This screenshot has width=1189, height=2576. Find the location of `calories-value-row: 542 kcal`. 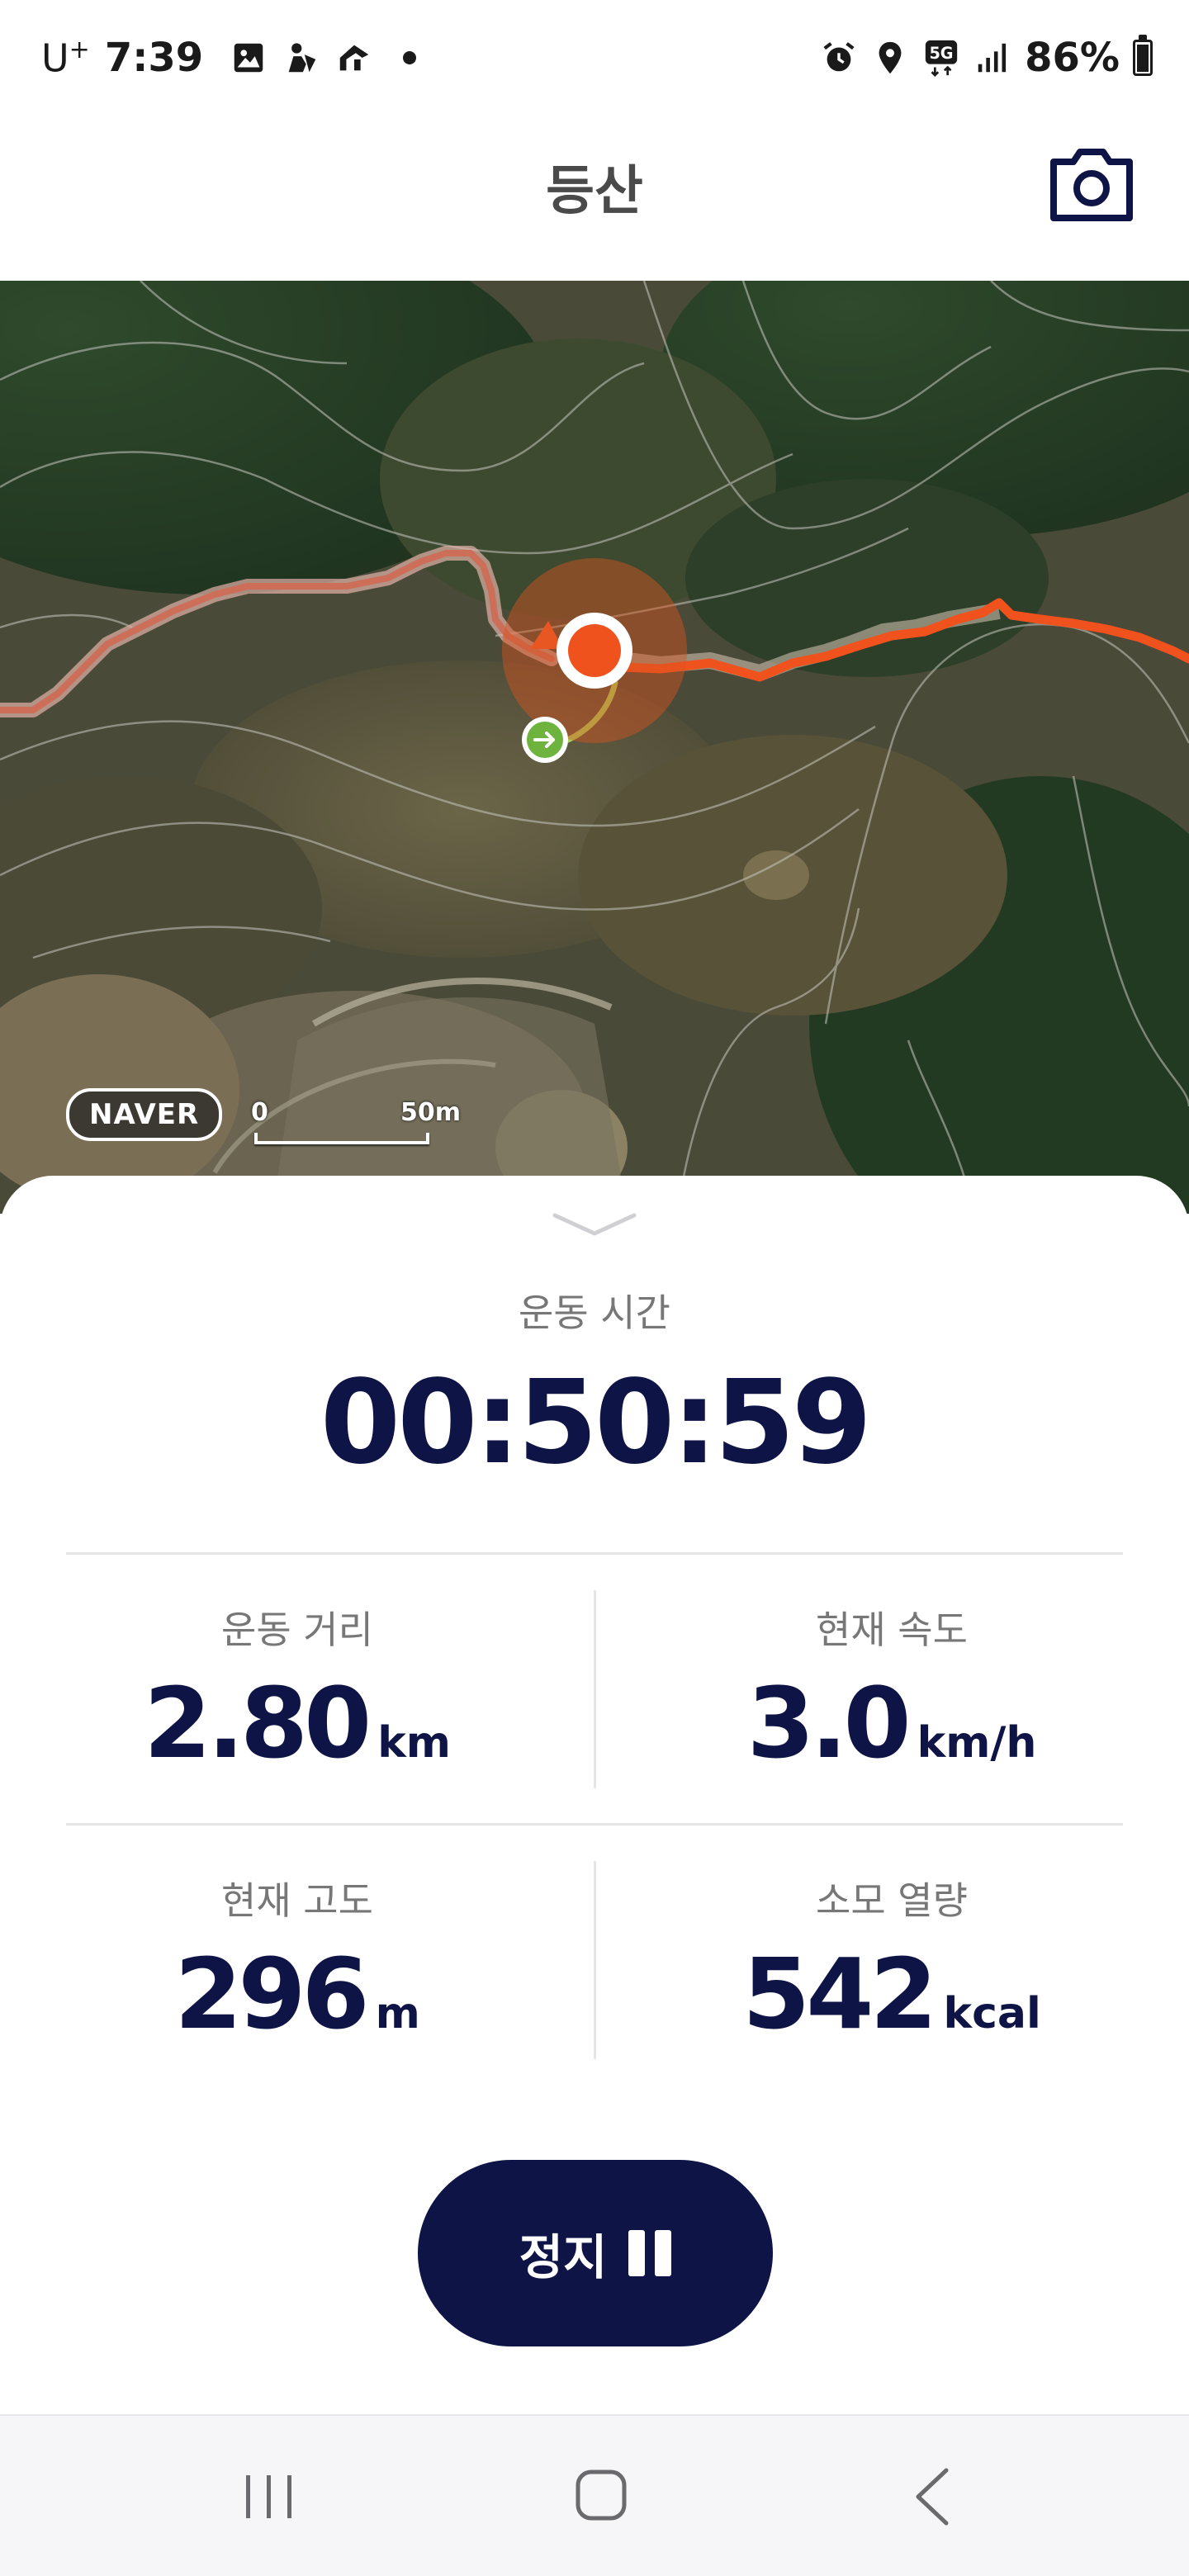

calories-value-row: 542 kcal is located at coordinates (891, 1994).